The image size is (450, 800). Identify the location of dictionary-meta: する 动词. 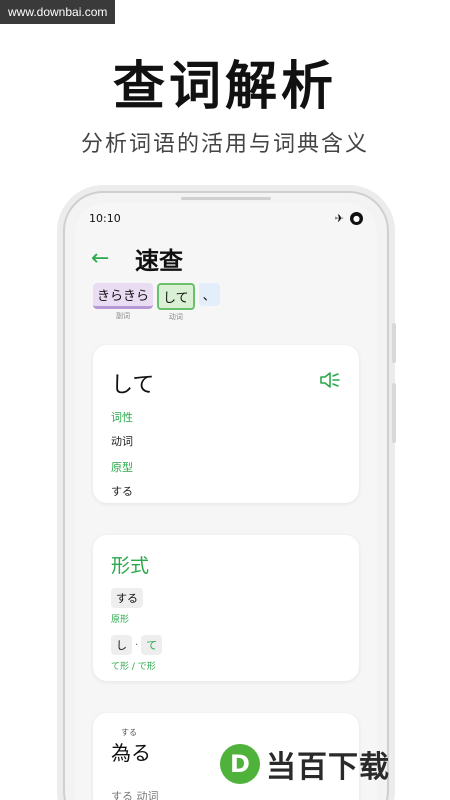
(135, 795).